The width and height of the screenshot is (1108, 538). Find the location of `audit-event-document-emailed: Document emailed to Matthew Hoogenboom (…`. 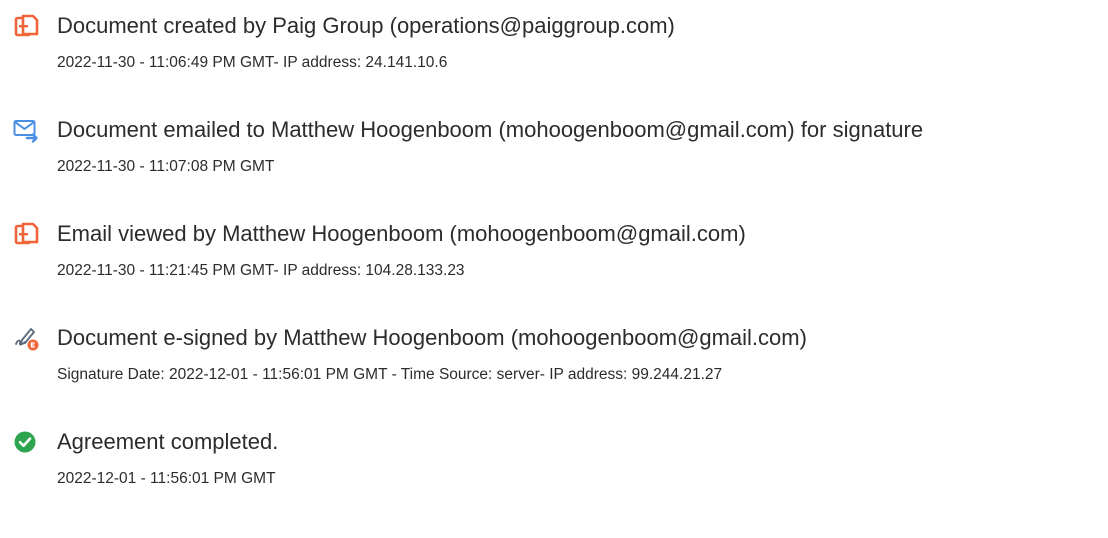

audit-event-document-emailed: Document emailed to Matthew Hoogenboom (… is located at coordinates (554, 157).